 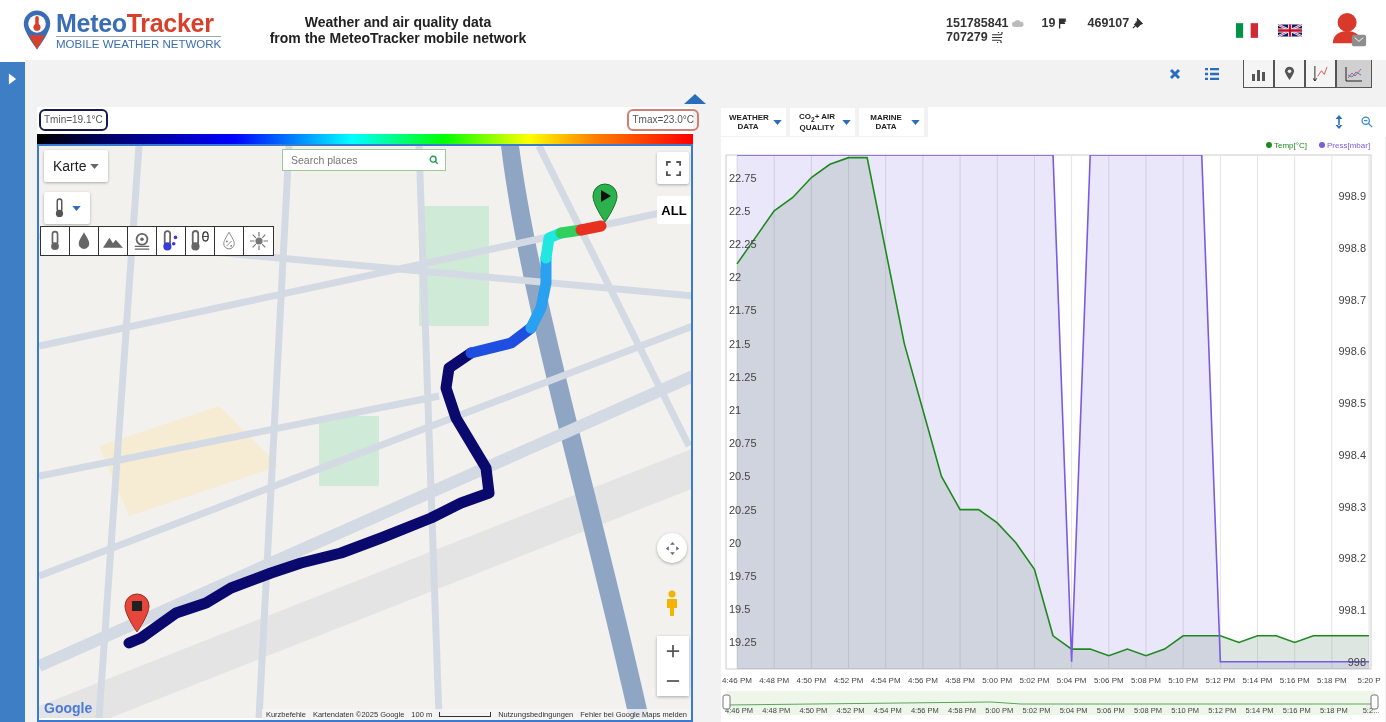 I want to click on y-axis-label: 22.5, so click(x=740, y=210).